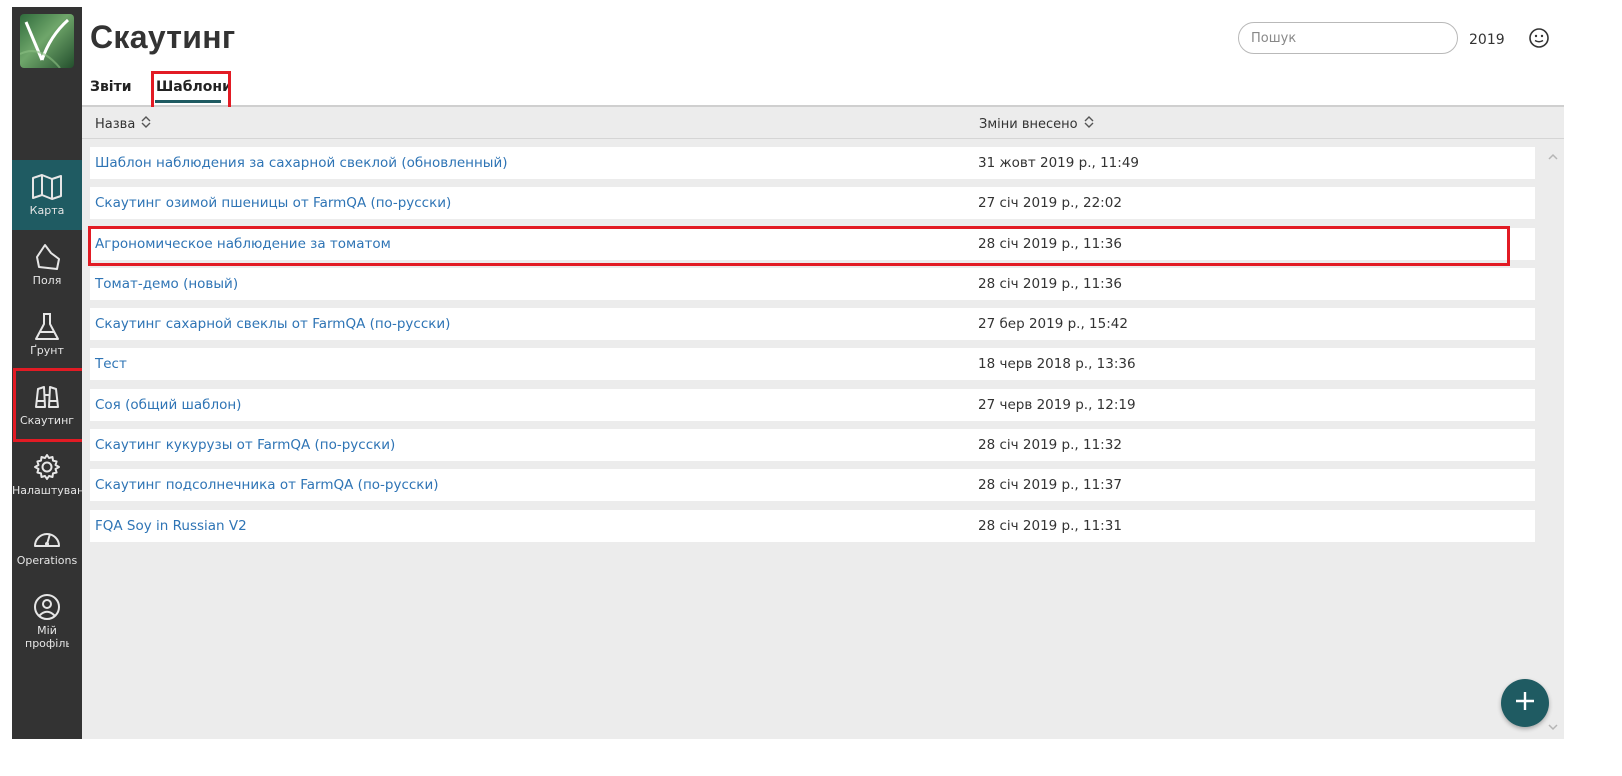 This screenshot has height=776, width=1622. I want to click on template-name-link: Соя (общий шаблон), so click(168, 405).